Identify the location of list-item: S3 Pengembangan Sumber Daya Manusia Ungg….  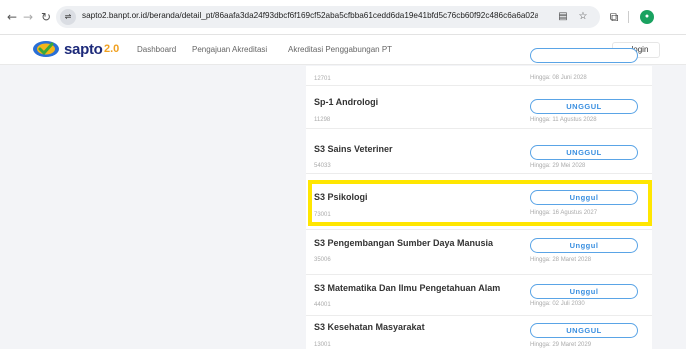
(479, 252).